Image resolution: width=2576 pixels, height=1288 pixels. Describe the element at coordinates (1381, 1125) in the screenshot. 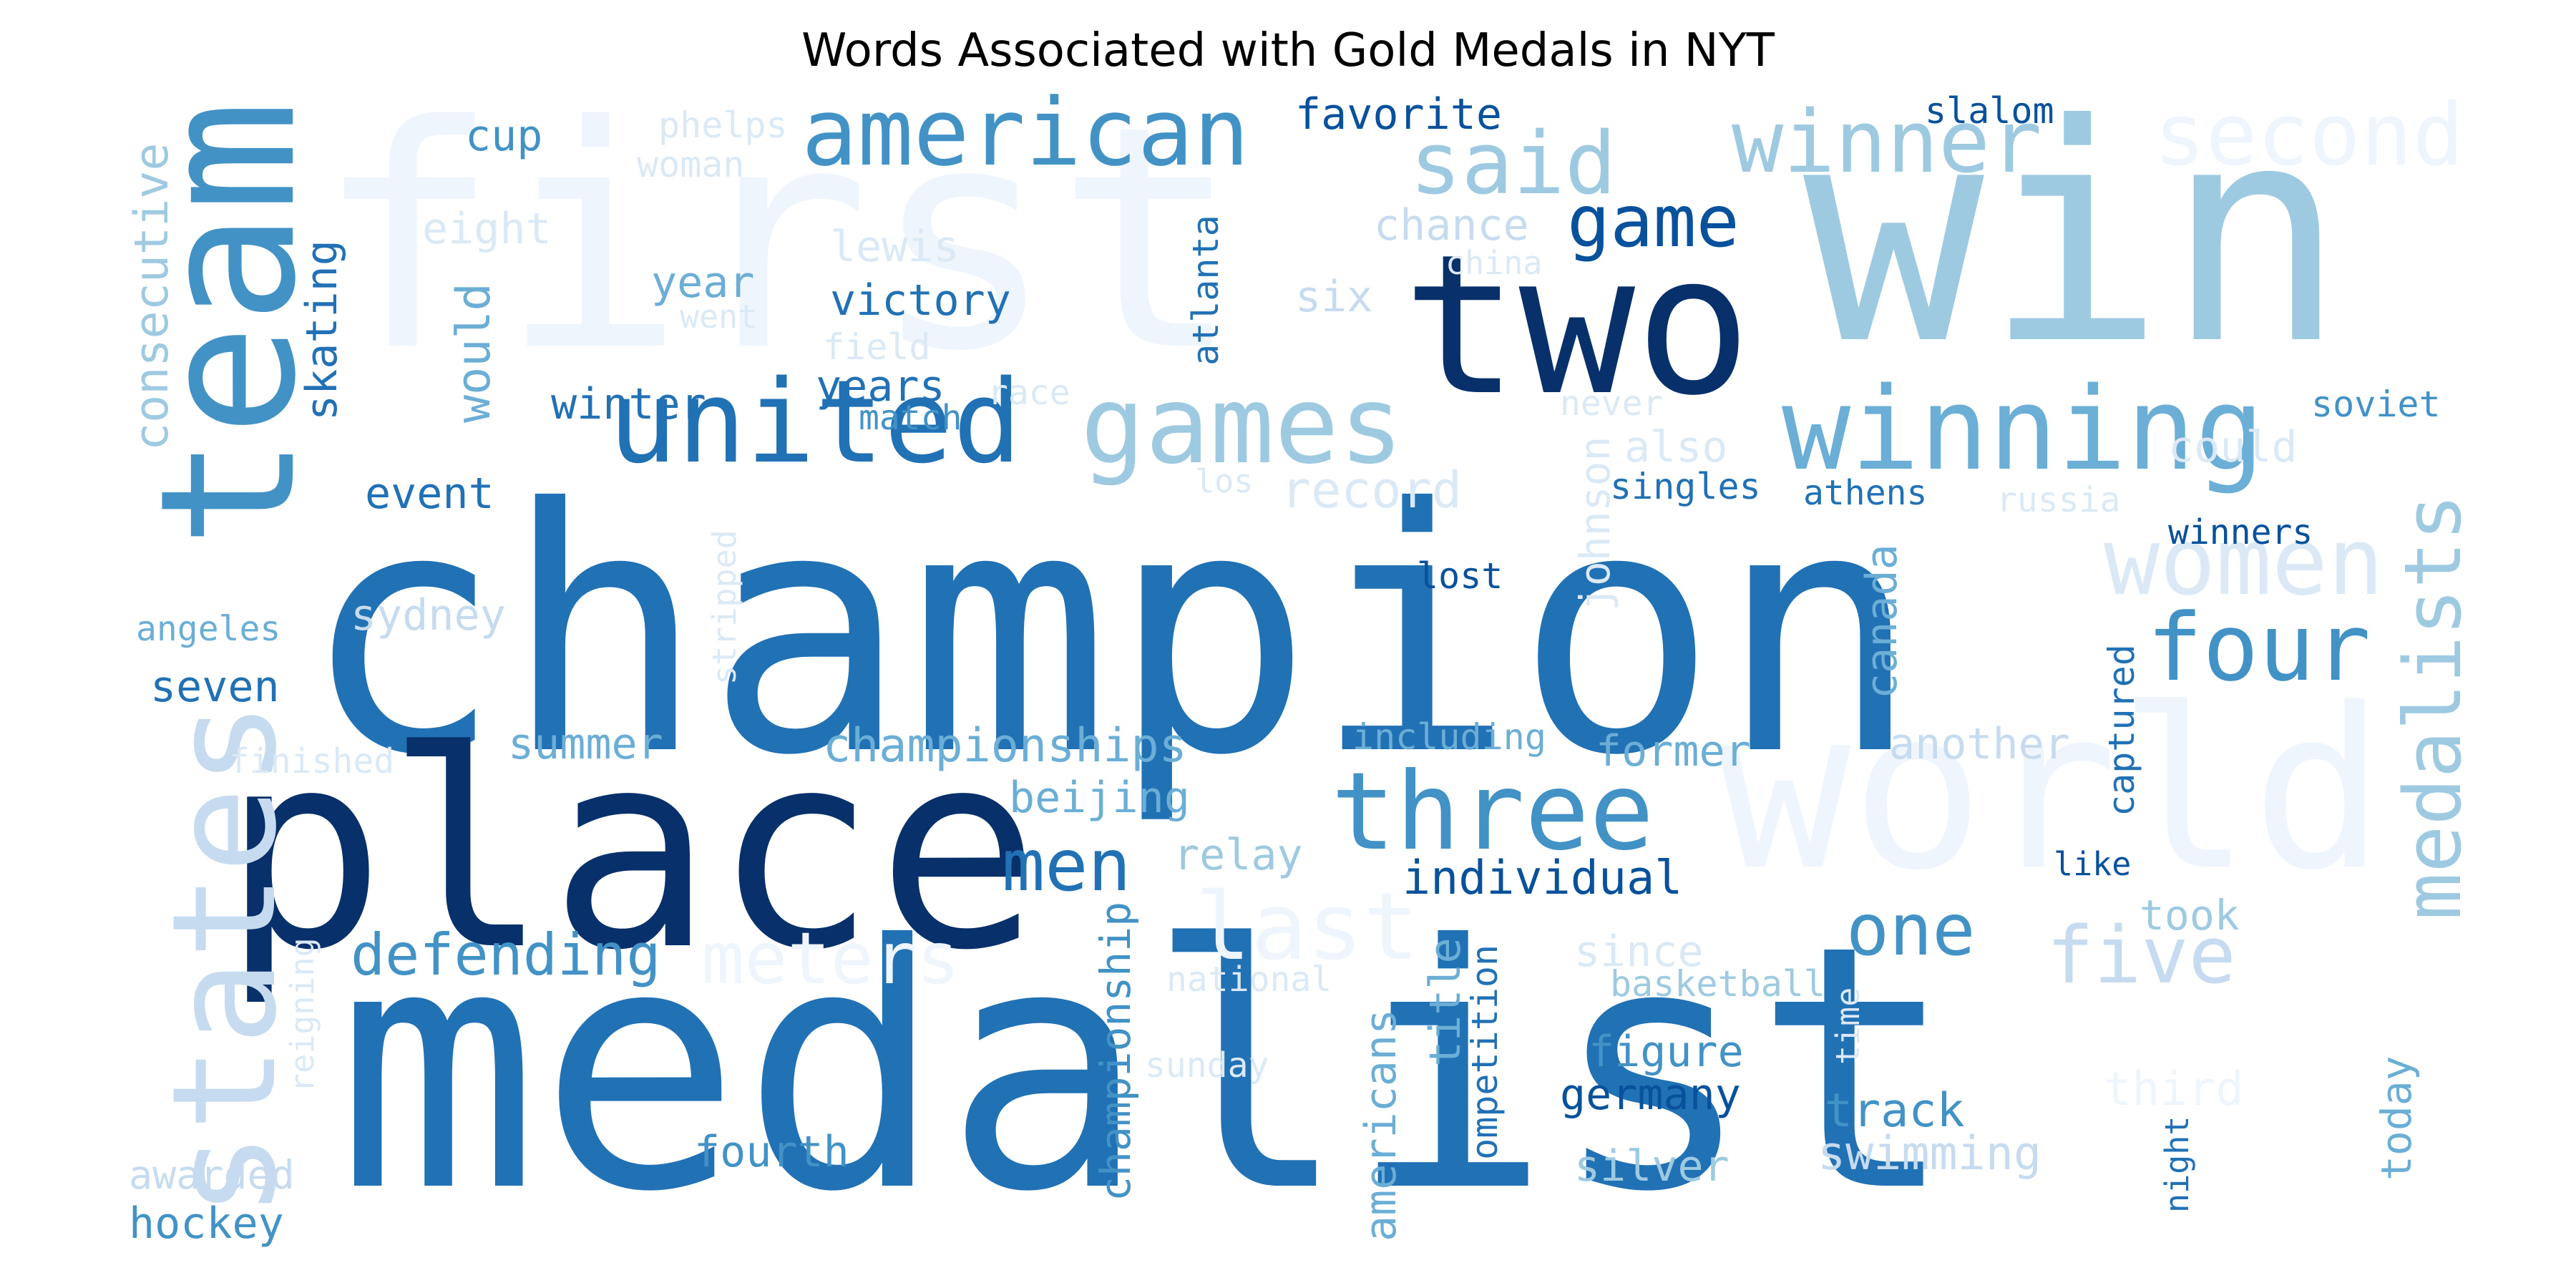

I see `word-americans: americans` at that location.